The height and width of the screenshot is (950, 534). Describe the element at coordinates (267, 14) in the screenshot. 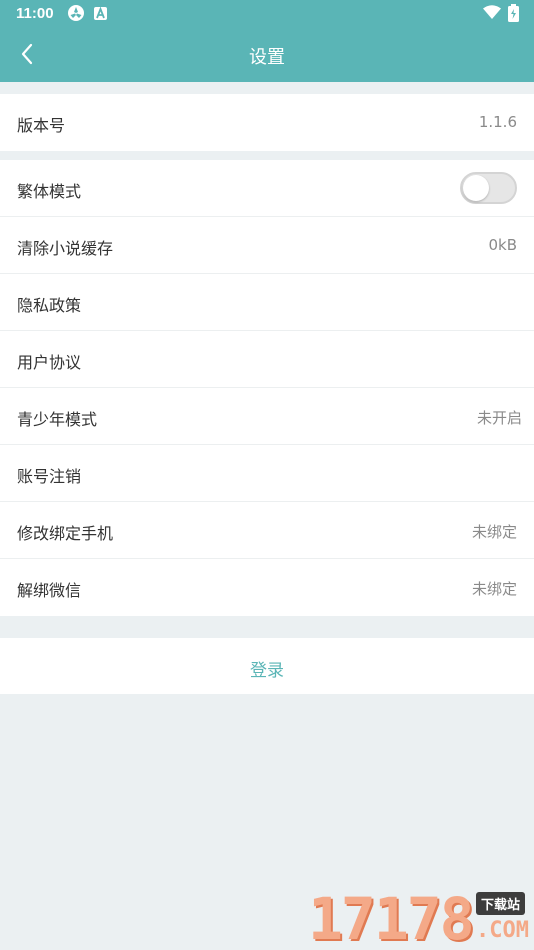

I see `status-bar: 11:00` at that location.